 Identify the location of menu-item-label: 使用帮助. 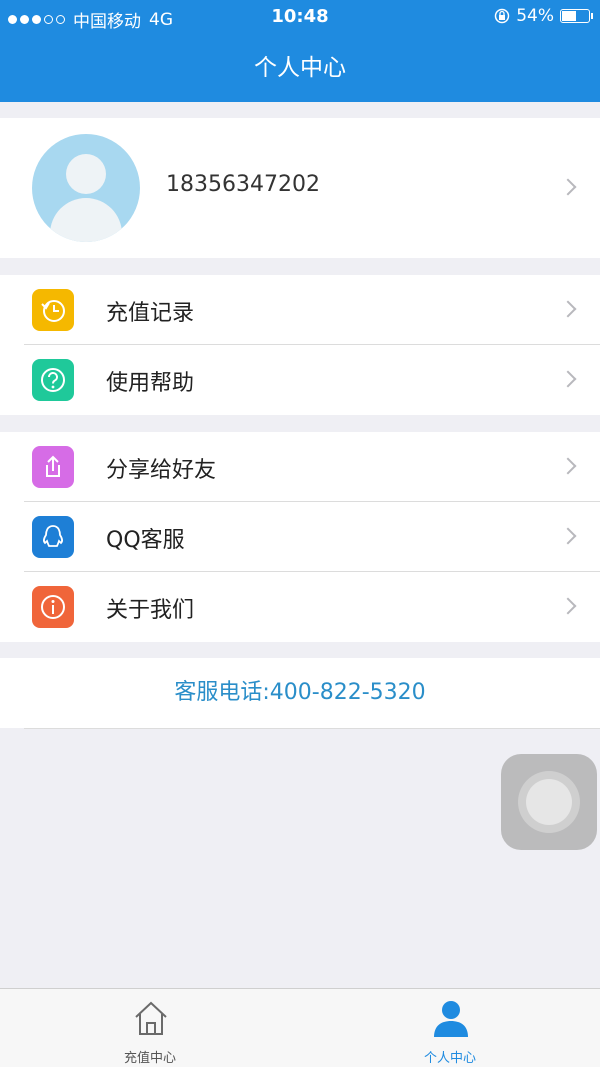
(150, 383).